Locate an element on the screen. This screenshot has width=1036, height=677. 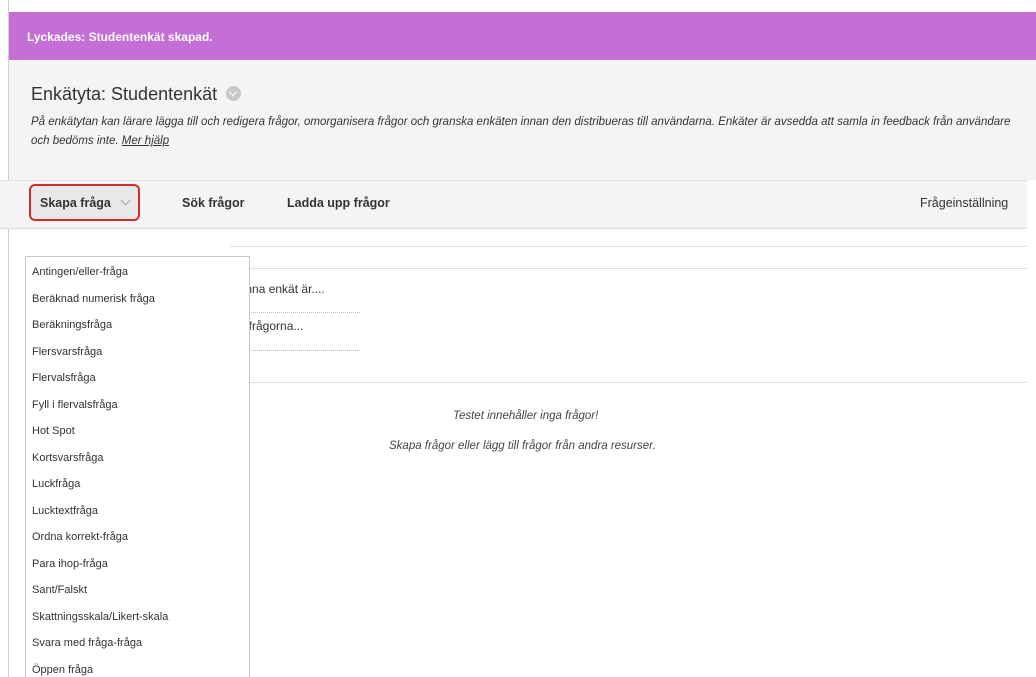
menu-item-ordering: Ordna korrekt-fråga is located at coordinates (80, 537).